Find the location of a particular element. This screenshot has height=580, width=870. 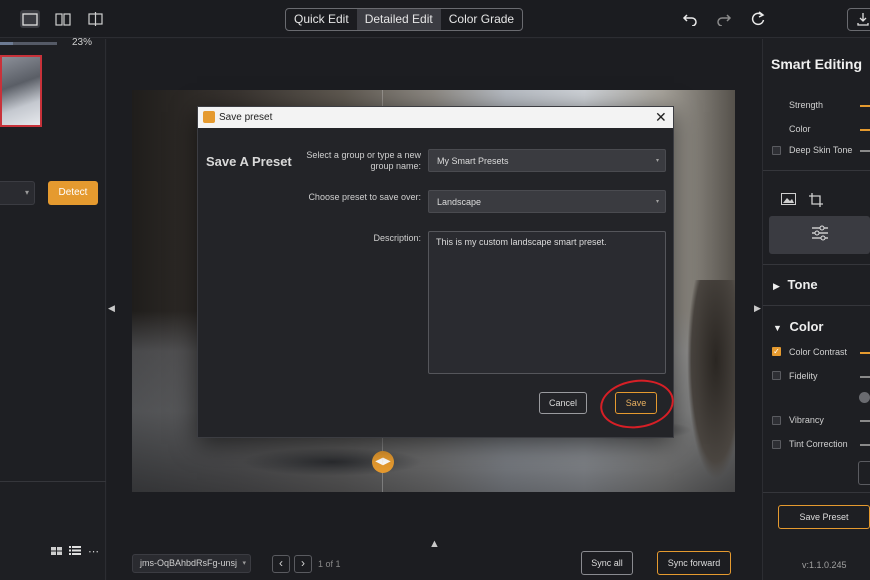

image-icon is located at coordinates (788, 200).